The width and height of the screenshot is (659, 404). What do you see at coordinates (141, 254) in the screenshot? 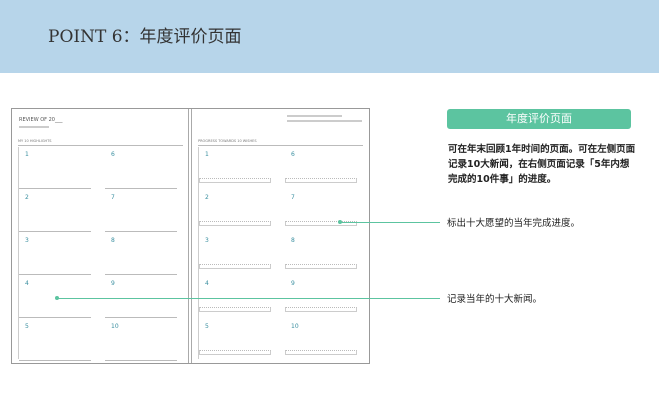
I see `highlight-cell: 8` at bounding box center [141, 254].